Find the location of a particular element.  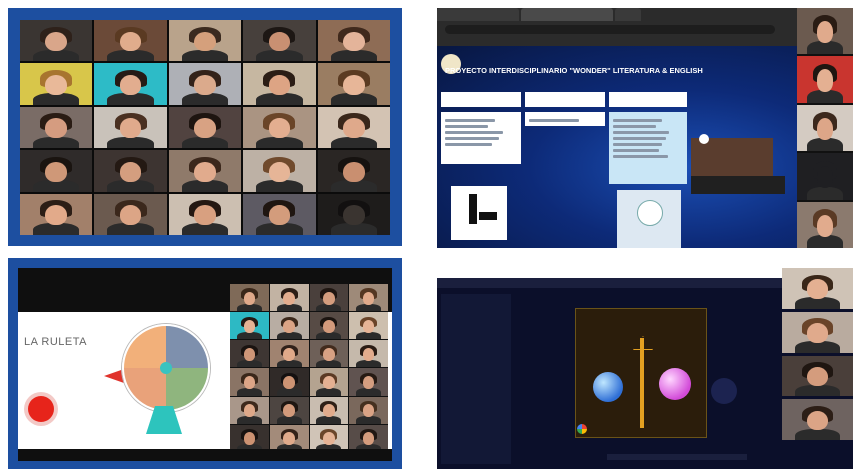

wheel-pointer-icon is located at coordinates (114, 376).